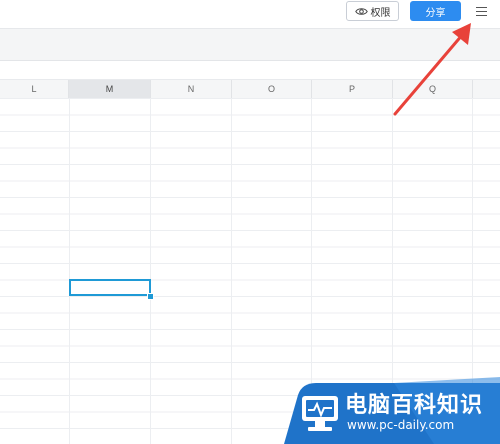 This screenshot has height=444, width=500. What do you see at coordinates (34, 89) in the screenshot?
I see `column-header-l: L` at bounding box center [34, 89].